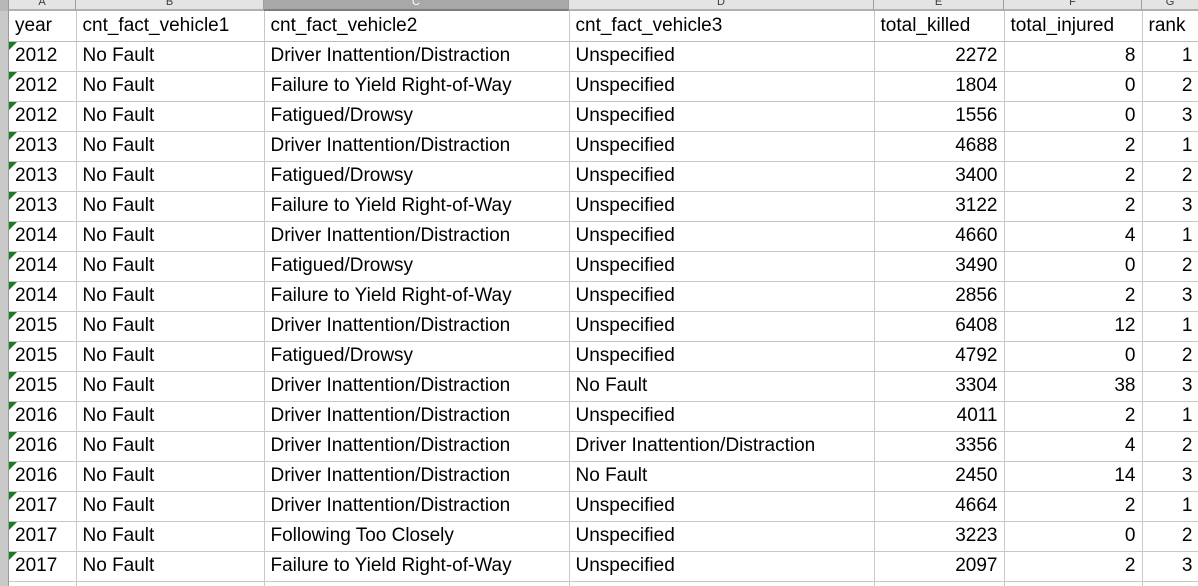  Describe the element at coordinates (939, 476) in the screenshot. I see `cell-total_killed: 2450` at that location.